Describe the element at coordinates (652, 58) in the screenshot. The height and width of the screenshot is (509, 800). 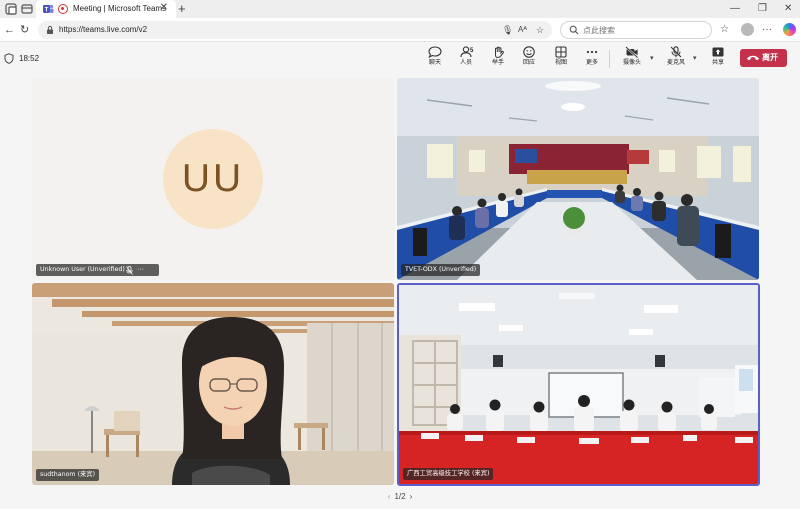
I see `camera-options-chevron-icon: ▾` at that location.